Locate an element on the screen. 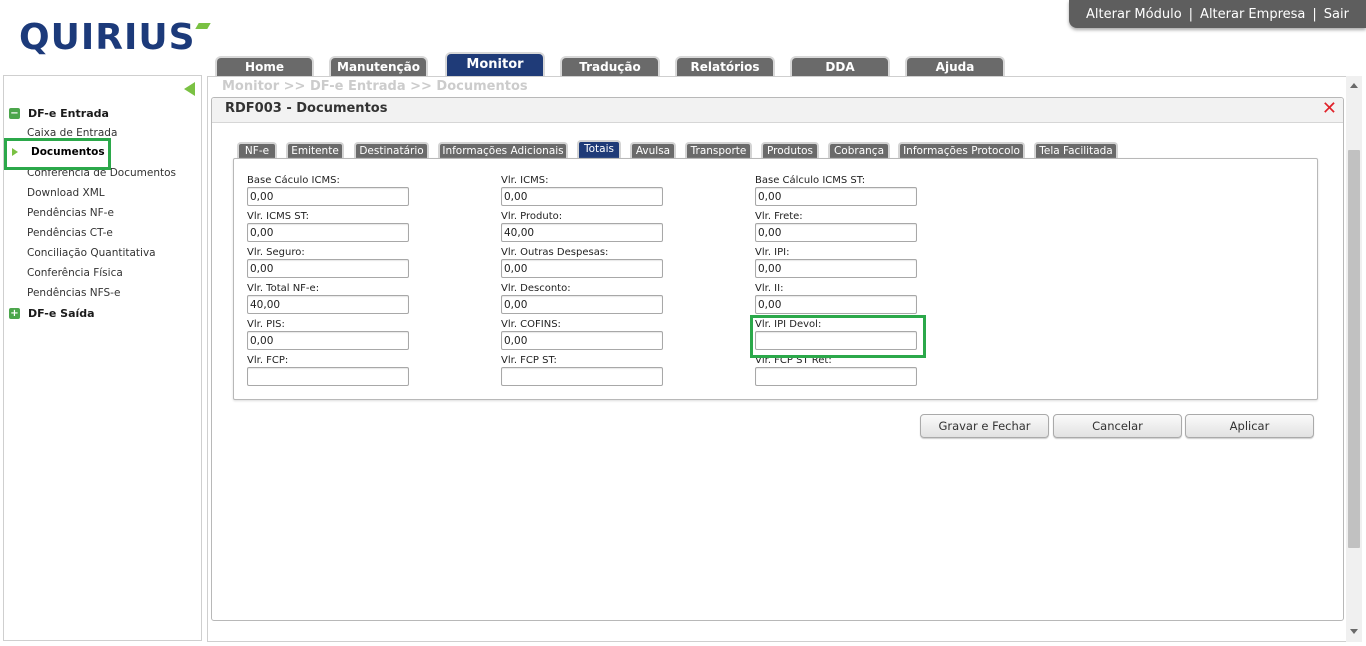  tab-relatorios: Relatórios is located at coordinates (725, 66).